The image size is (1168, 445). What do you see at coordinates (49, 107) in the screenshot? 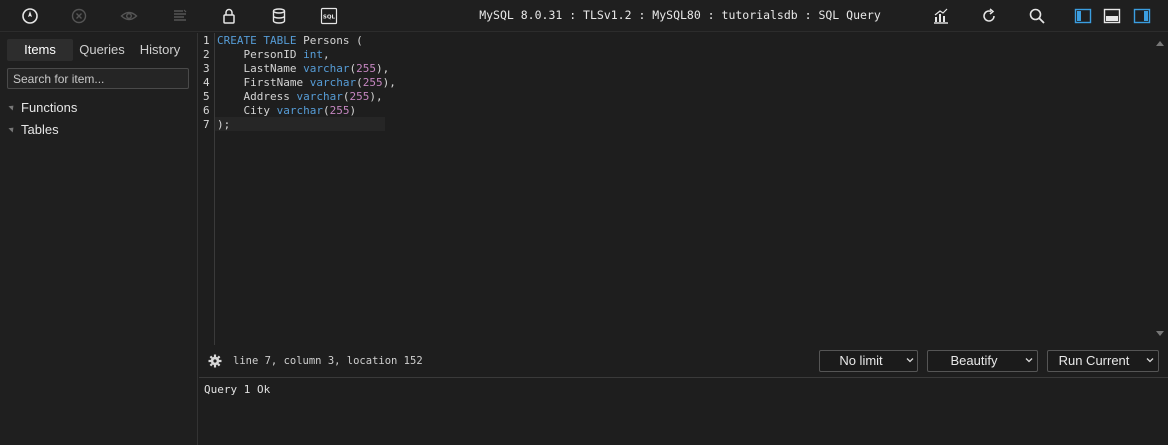
I see `tree-item-label: Functions` at bounding box center [49, 107].